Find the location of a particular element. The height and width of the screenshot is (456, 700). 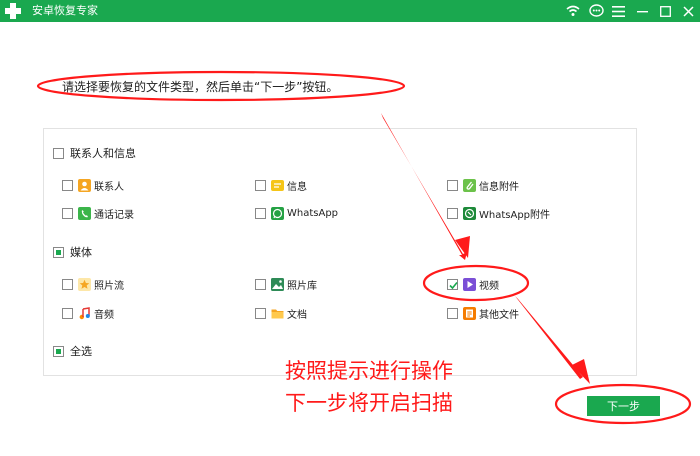

group-contacts-messages: 联系人和信息 is located at coordinates (94, 153).